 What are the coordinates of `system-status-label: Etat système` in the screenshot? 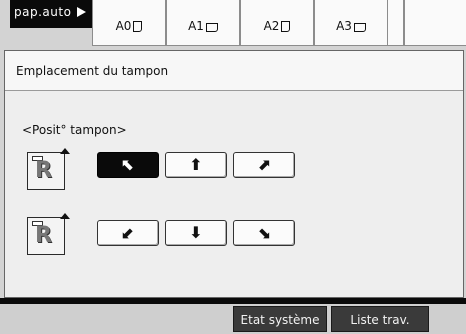 It's located at (280, 320).